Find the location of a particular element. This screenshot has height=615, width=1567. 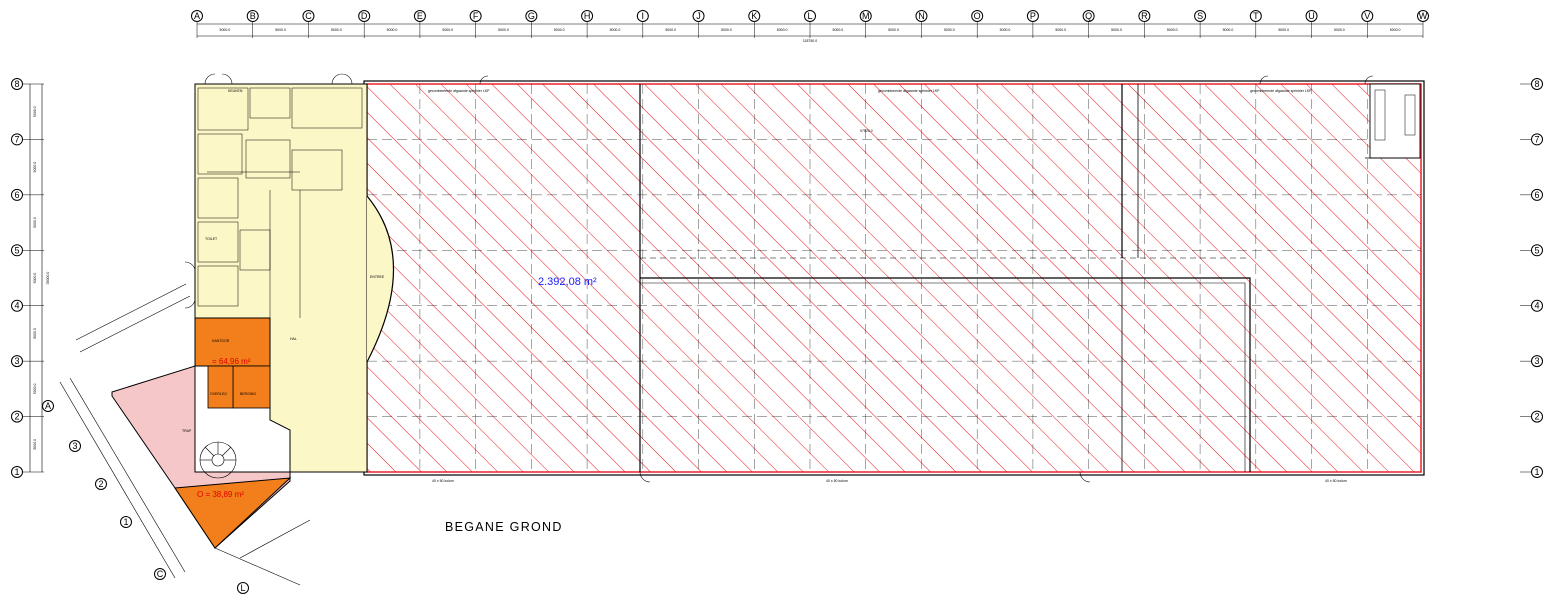

toilet-label: TOILET is located at coordinates (211, 239).